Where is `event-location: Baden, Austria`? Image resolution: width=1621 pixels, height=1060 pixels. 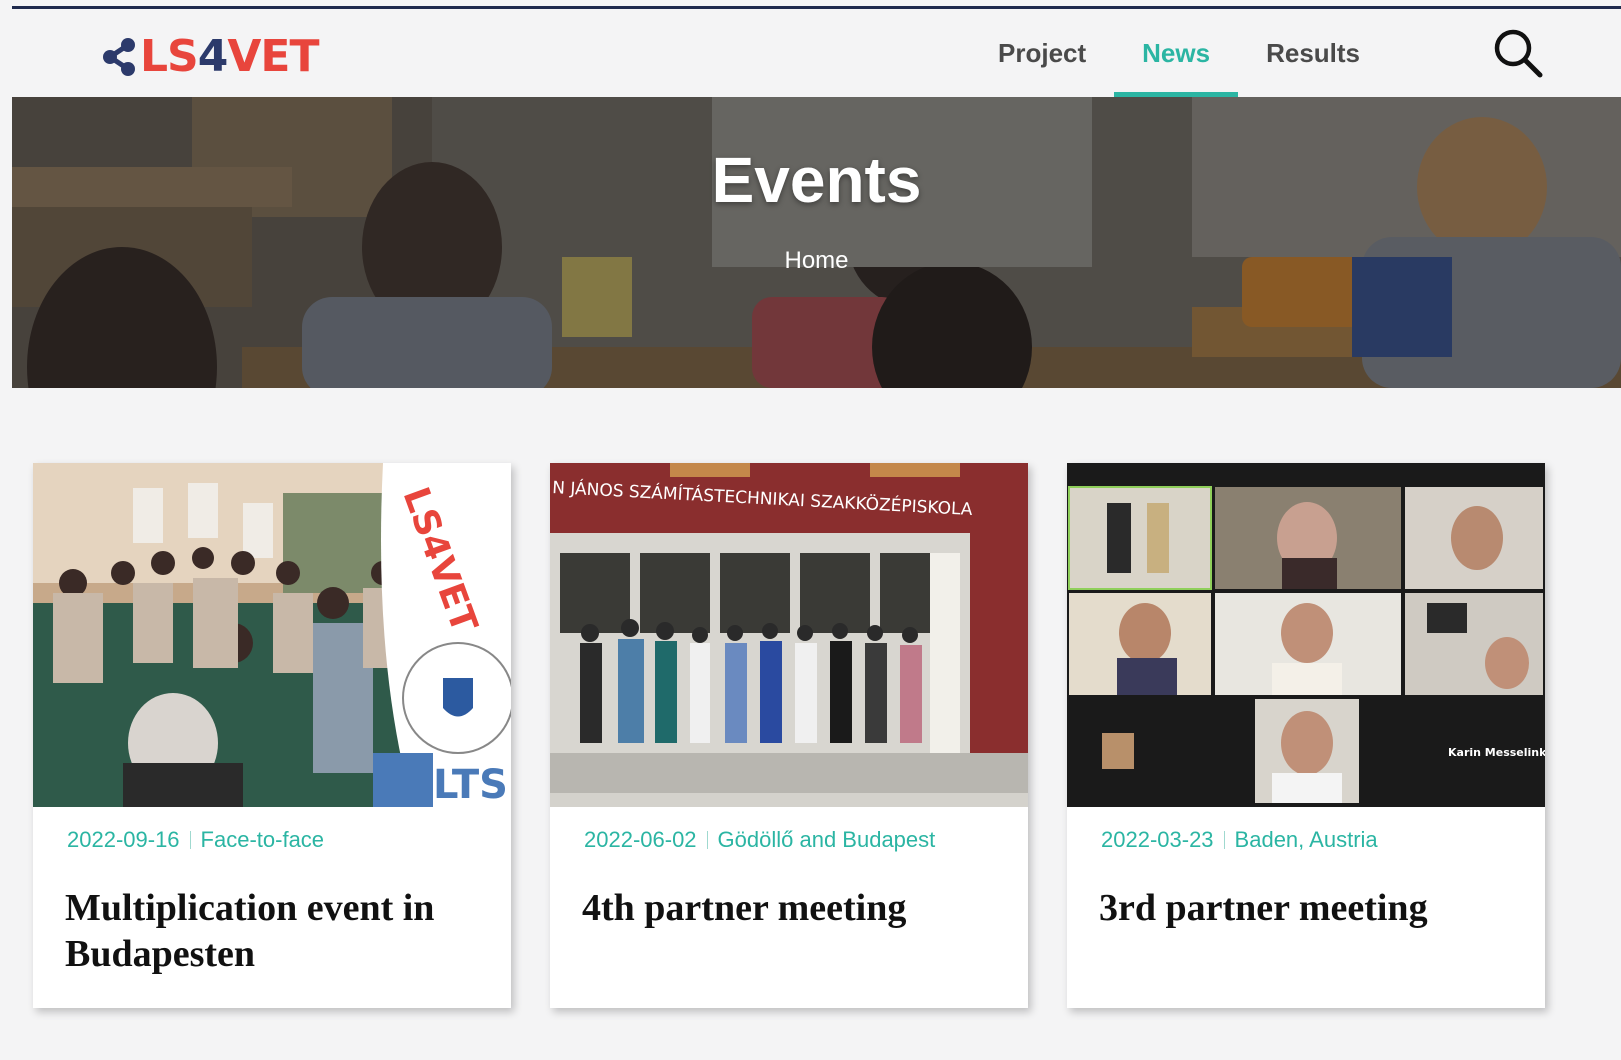 event-location: Baden, Austria is located at coordinates (1306, 839).